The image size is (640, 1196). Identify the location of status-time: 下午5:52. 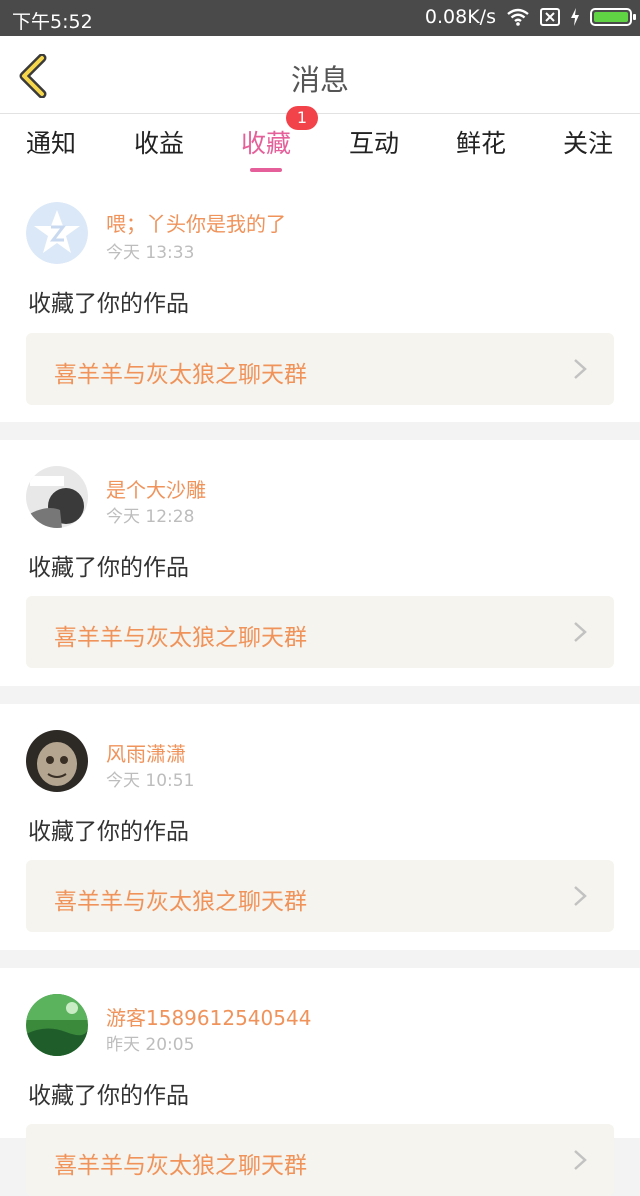
(52, 22).